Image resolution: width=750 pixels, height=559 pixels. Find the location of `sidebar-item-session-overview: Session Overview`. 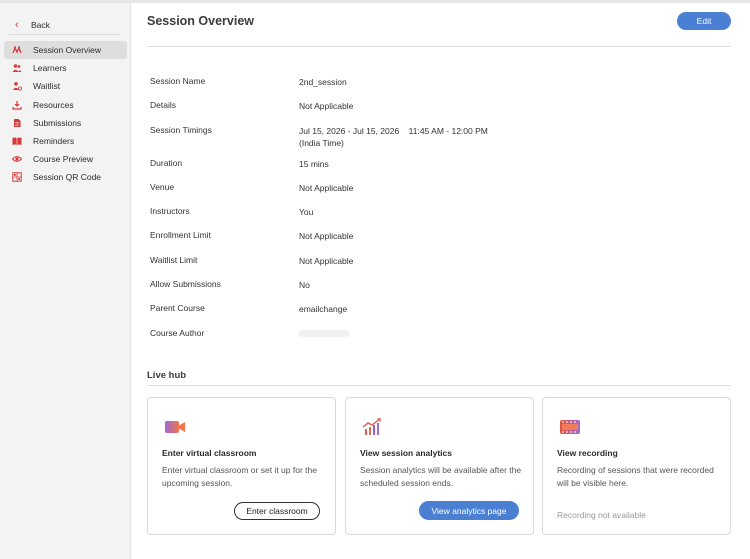

sidebar-item-session-overview: Session Overview is located at coordinates (65, 50).